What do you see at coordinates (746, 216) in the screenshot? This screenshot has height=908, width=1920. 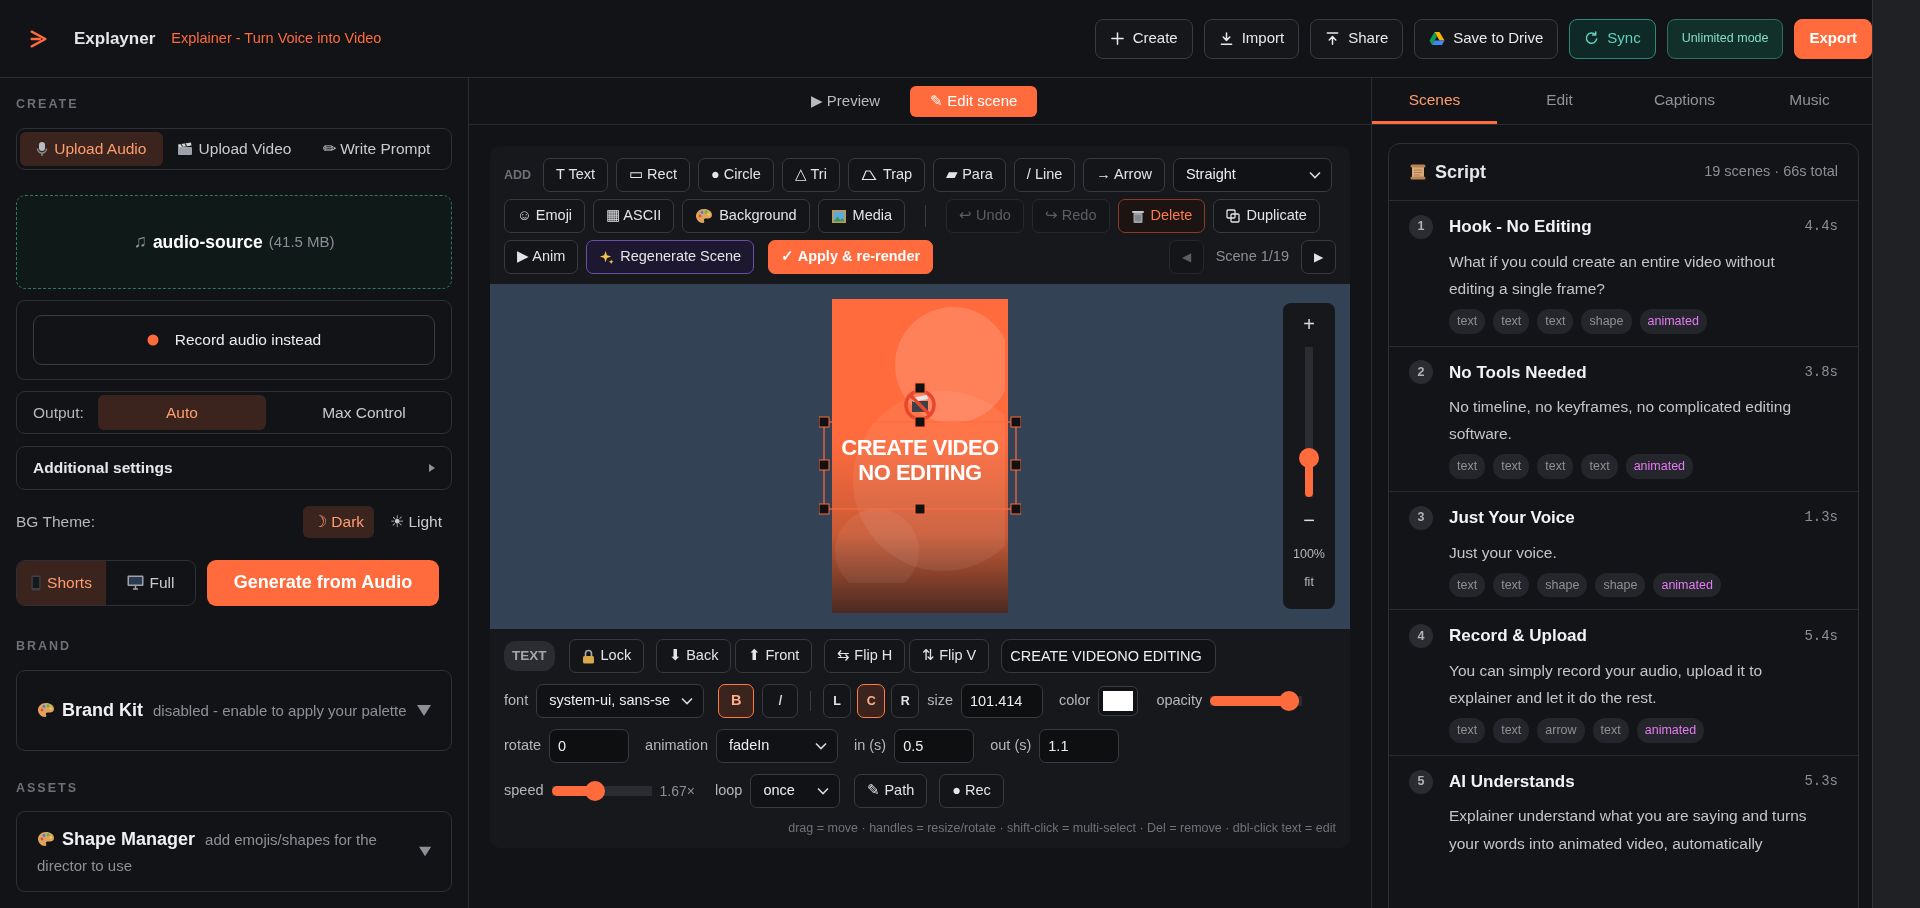 I see `background-button: Background` at bounding box center [746, 216].